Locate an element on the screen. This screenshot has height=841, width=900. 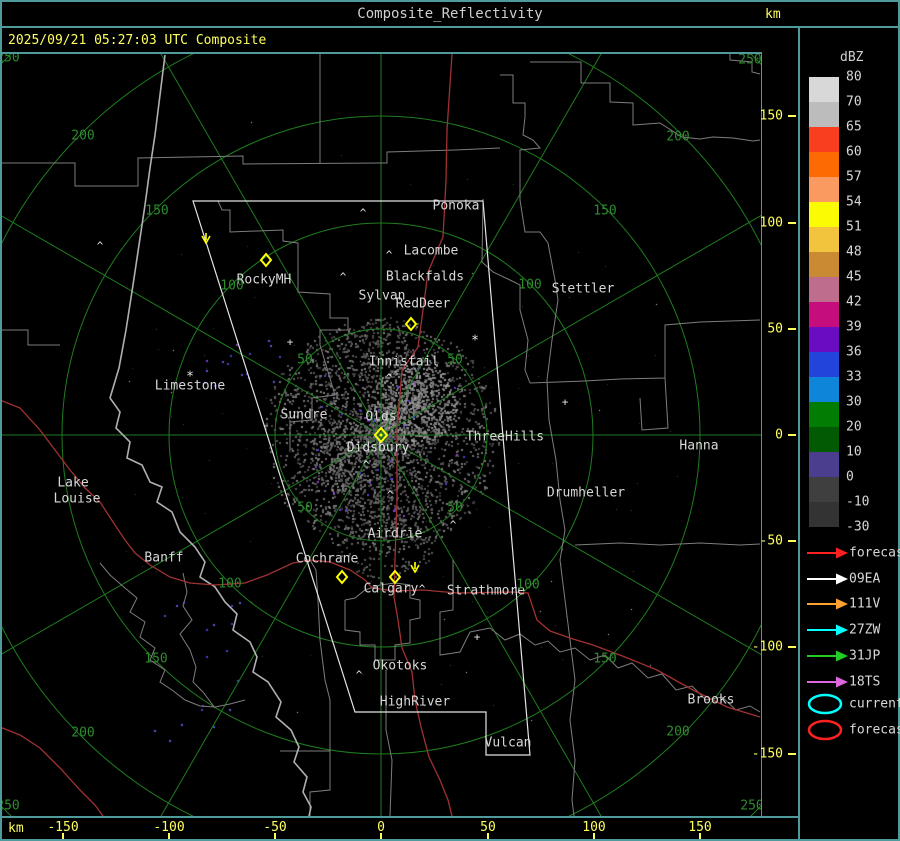
colorbar-value-label: 54 is located at coordinates (854, 202).